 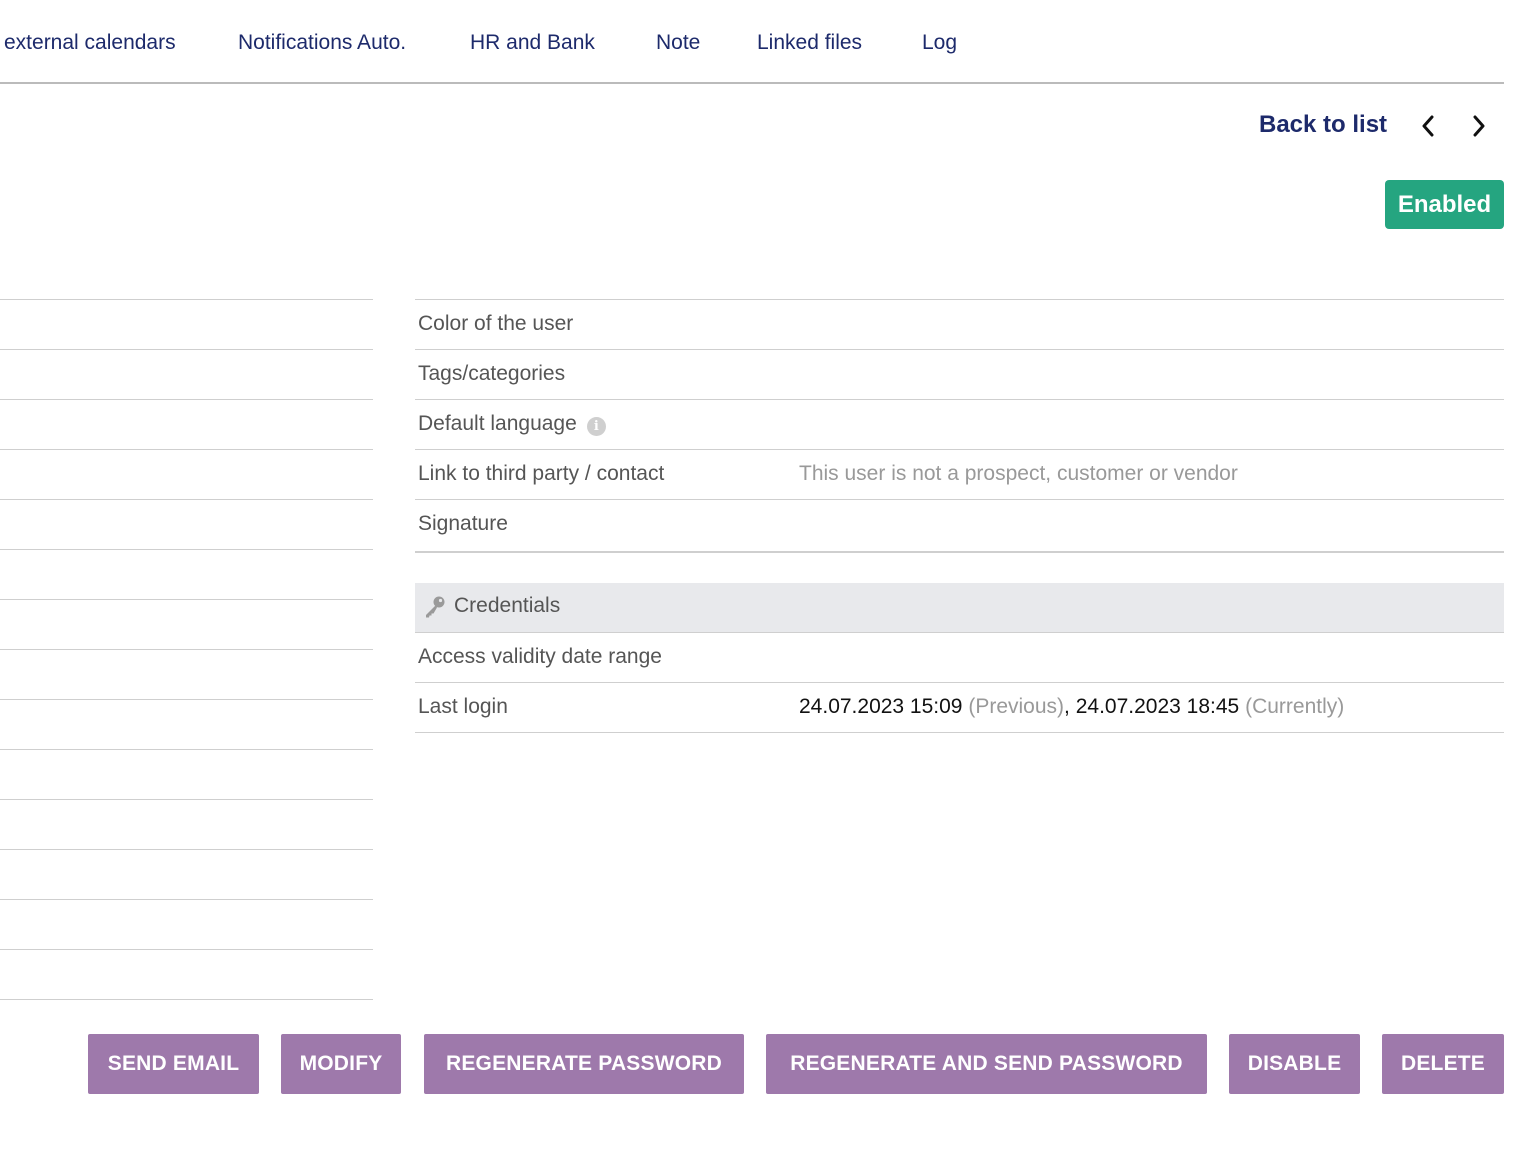 What do you see at coordinates (496, 323) in the screenshot?
I see `field-label: Color of the user` at bounding box center [496, 323].